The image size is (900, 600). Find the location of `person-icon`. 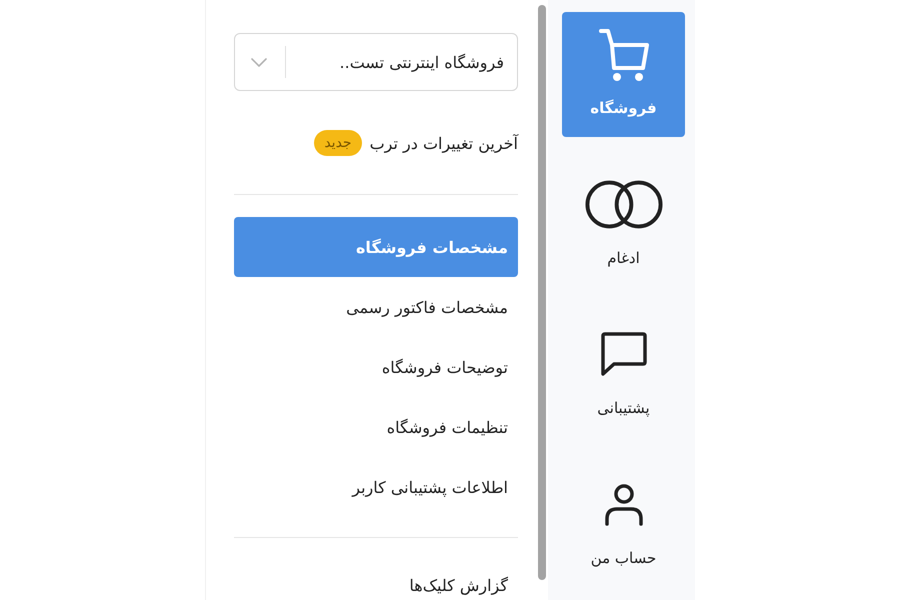

person-icon is located at coordinates (624, 505).